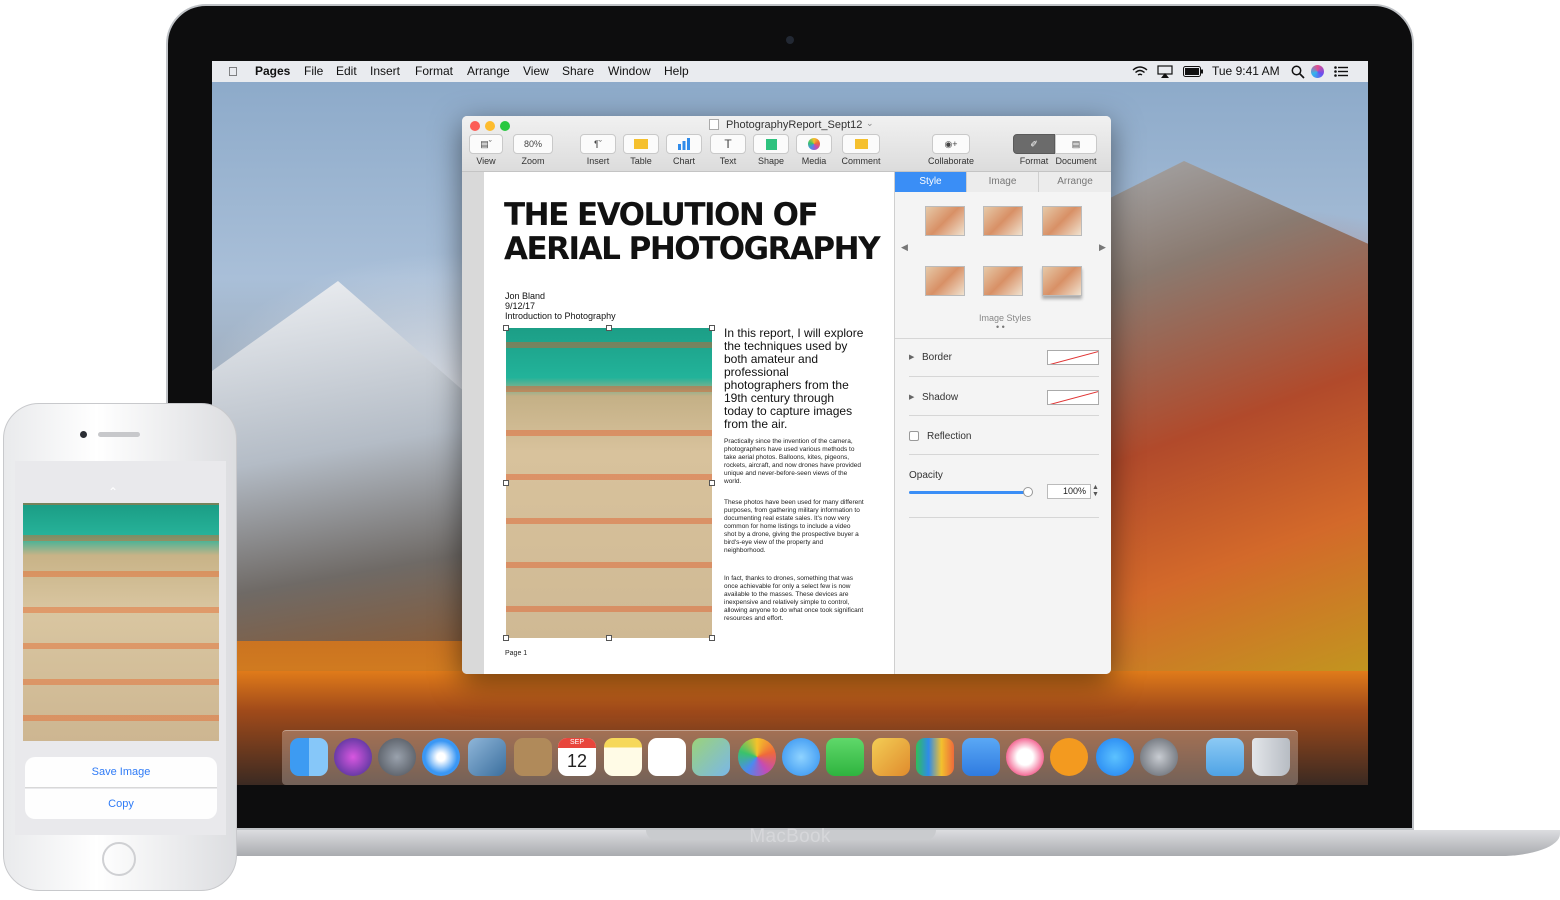  Describe the element at coordinates (728, 144) in the screenshot. I see `text-button: T` at that location.